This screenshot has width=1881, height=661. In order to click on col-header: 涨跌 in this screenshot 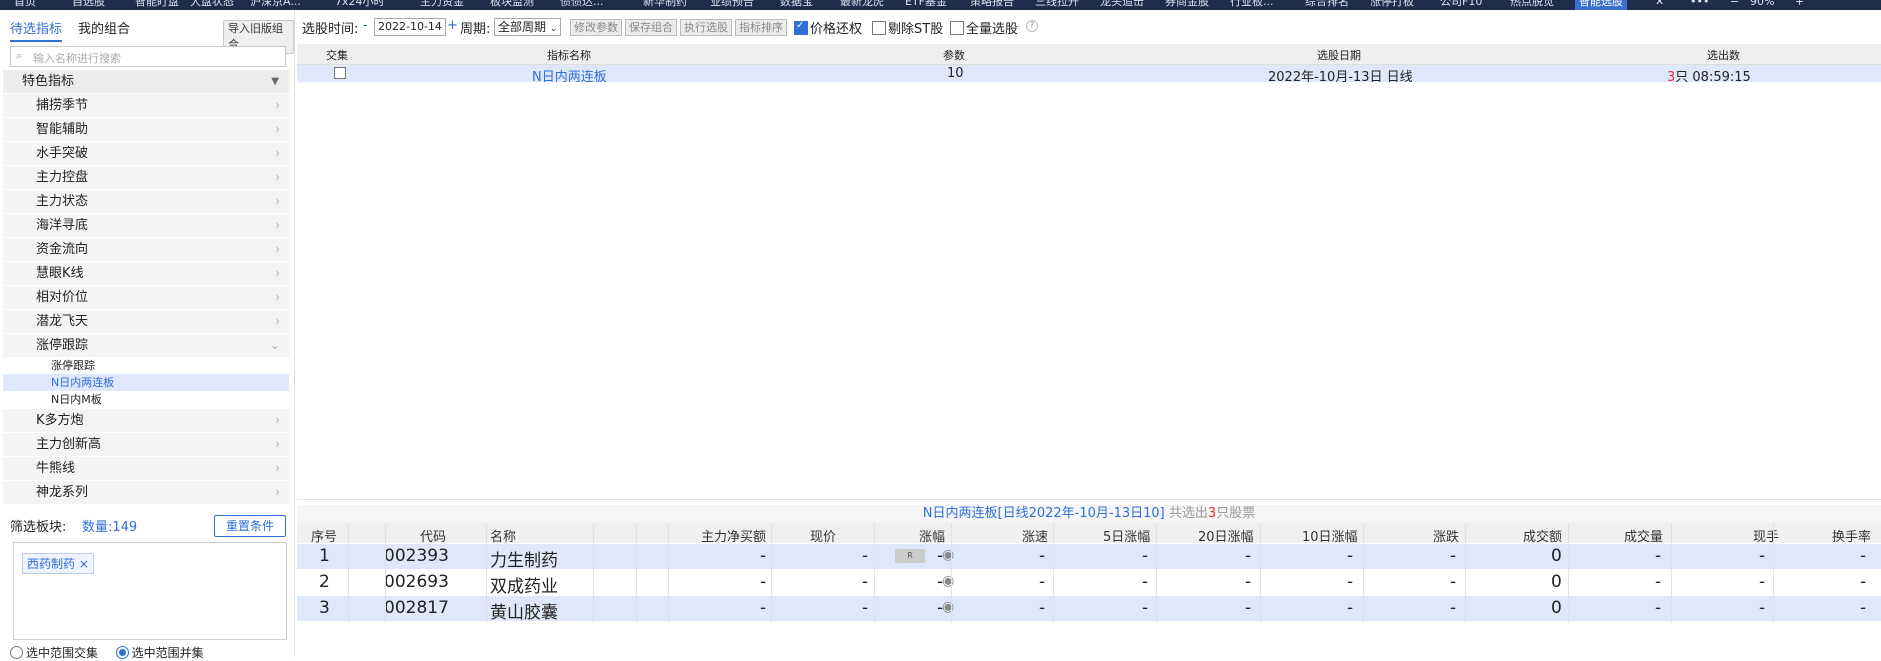, I will do `click(1446, 535)`.